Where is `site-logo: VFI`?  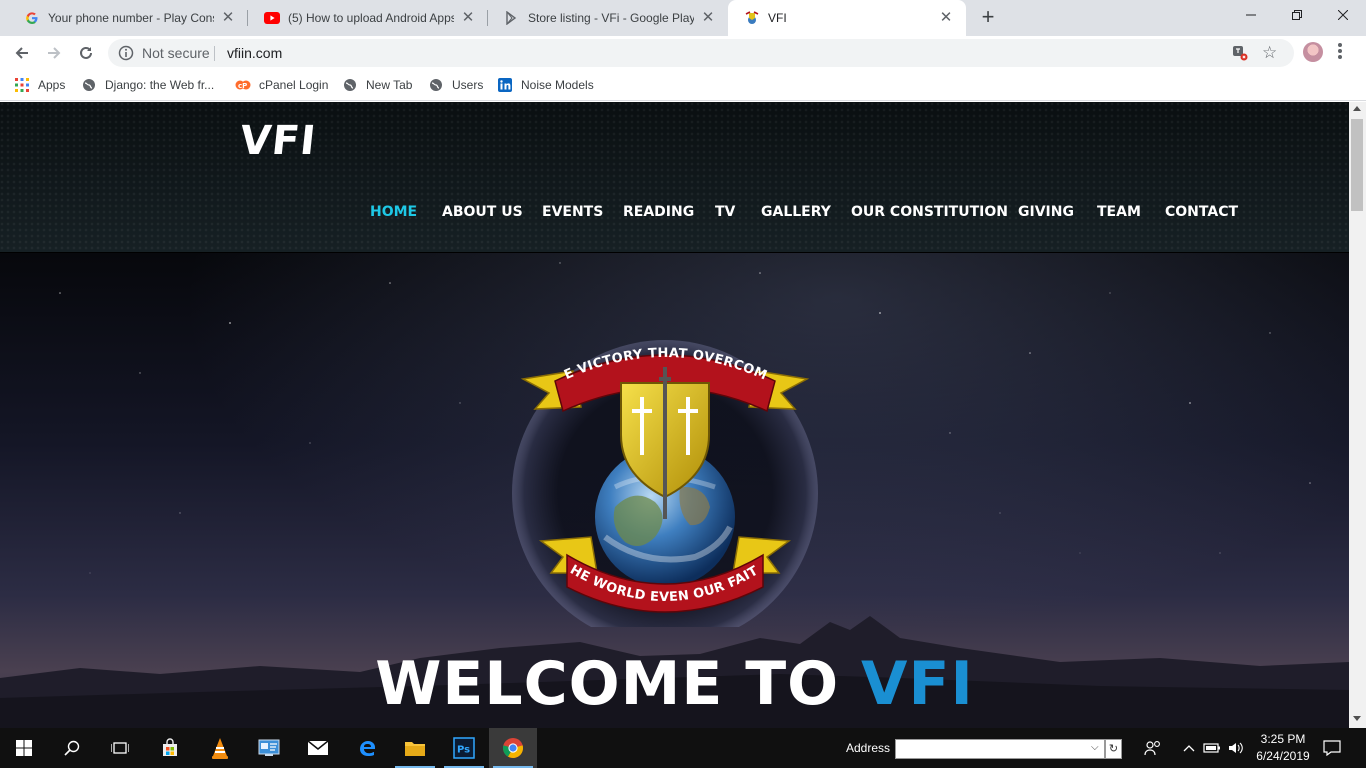
site-logo: VFI is located at coordinates (278, 141).